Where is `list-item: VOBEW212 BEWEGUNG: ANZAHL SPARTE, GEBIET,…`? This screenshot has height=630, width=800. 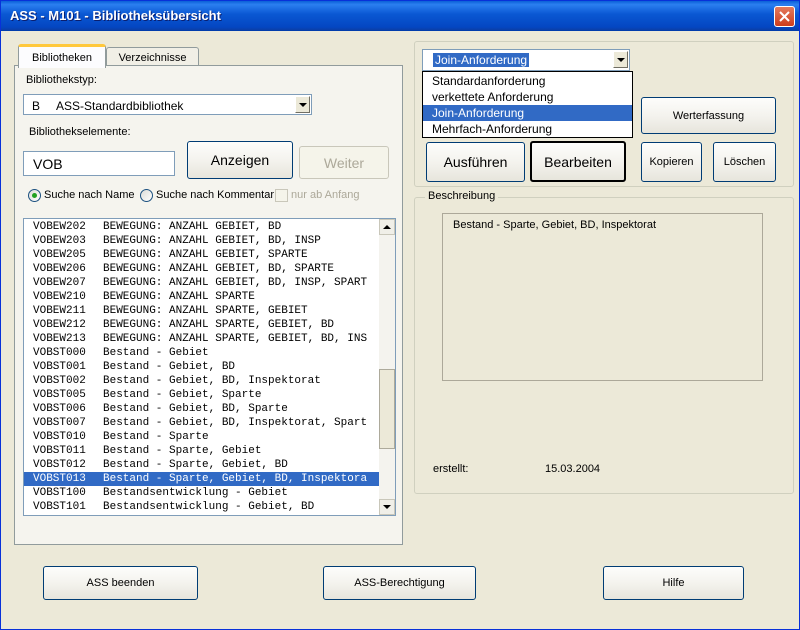 list-item: VOBEW212 BEWEGUNG: ANZAHL SPARTE, GEBIET,… is located at coordinates (202, 325).